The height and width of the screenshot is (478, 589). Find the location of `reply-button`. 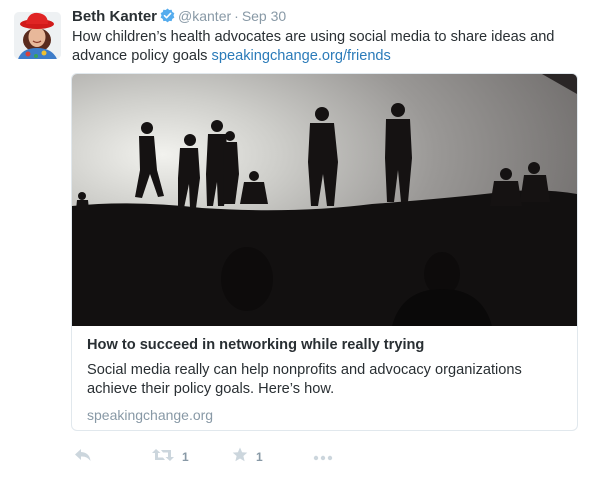

reply-button is located at coordinates (83, 457).